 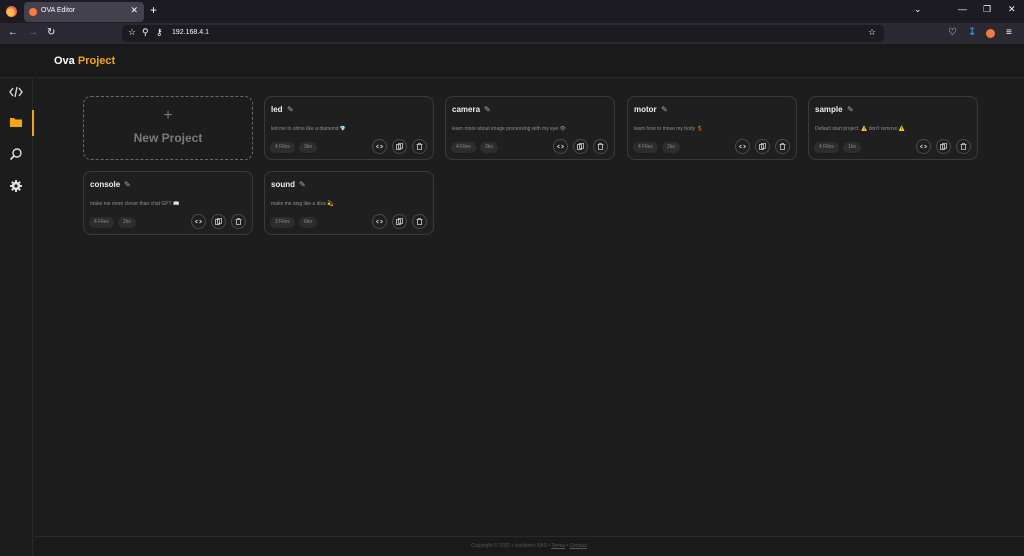 What do you see at coordinates (1012, 9) in the screenshot?
I see `close-window-button: ✕` at bounding box center [1012, 9].